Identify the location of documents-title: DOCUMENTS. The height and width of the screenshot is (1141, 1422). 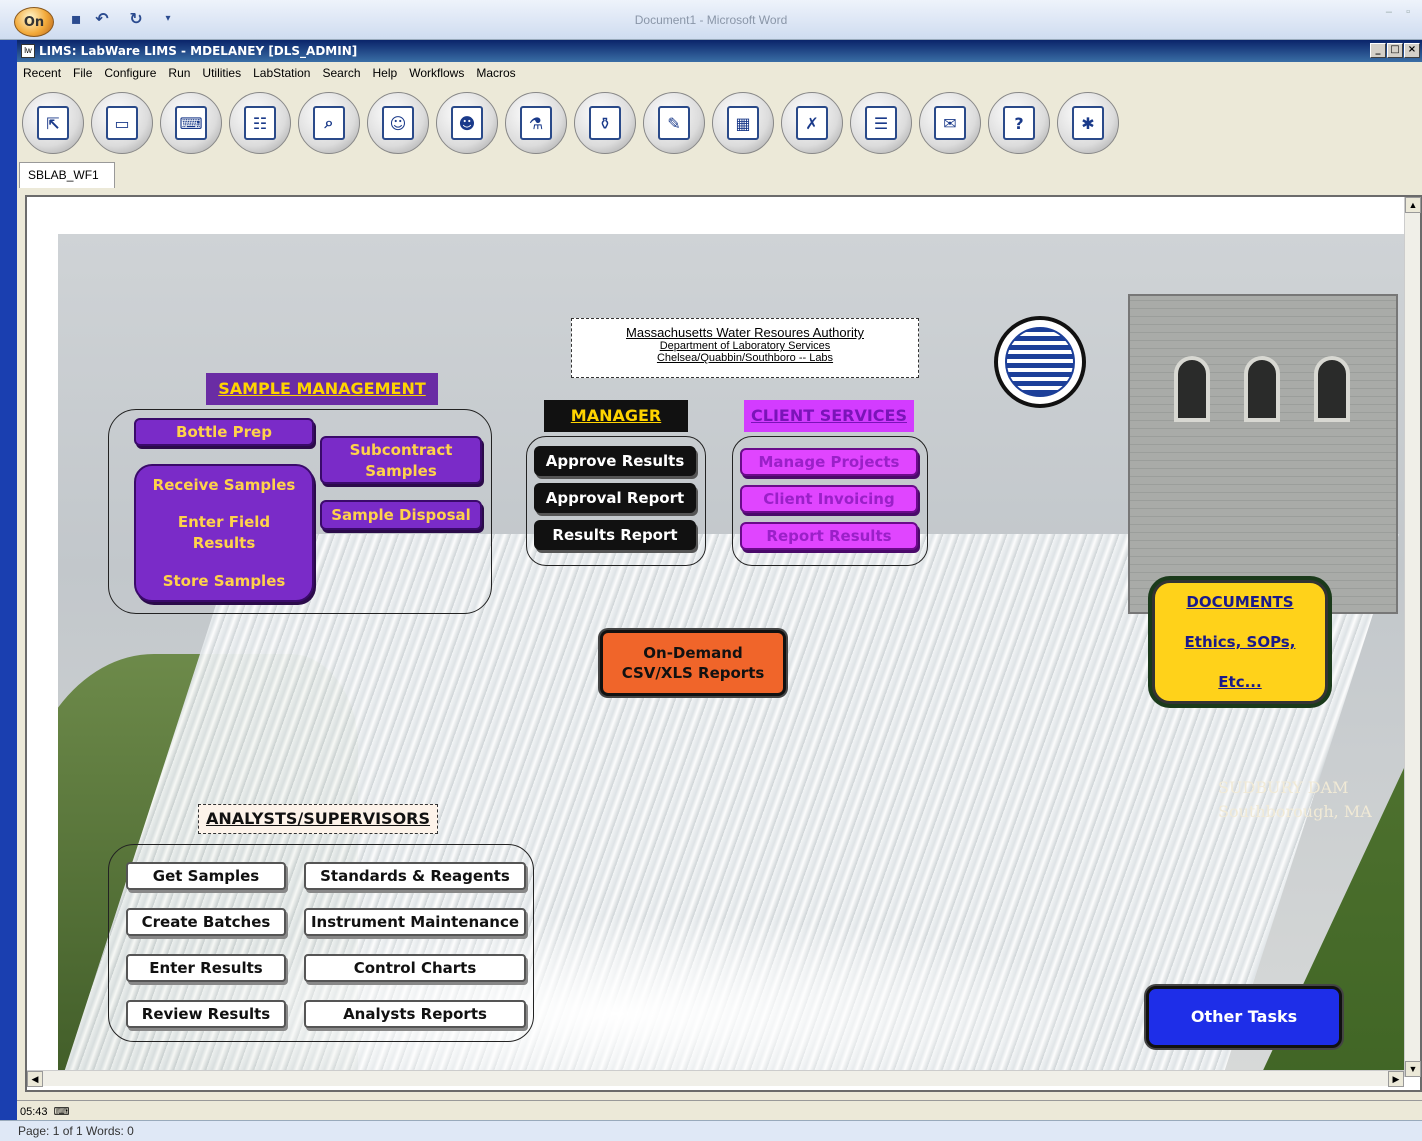
(1240, 602).